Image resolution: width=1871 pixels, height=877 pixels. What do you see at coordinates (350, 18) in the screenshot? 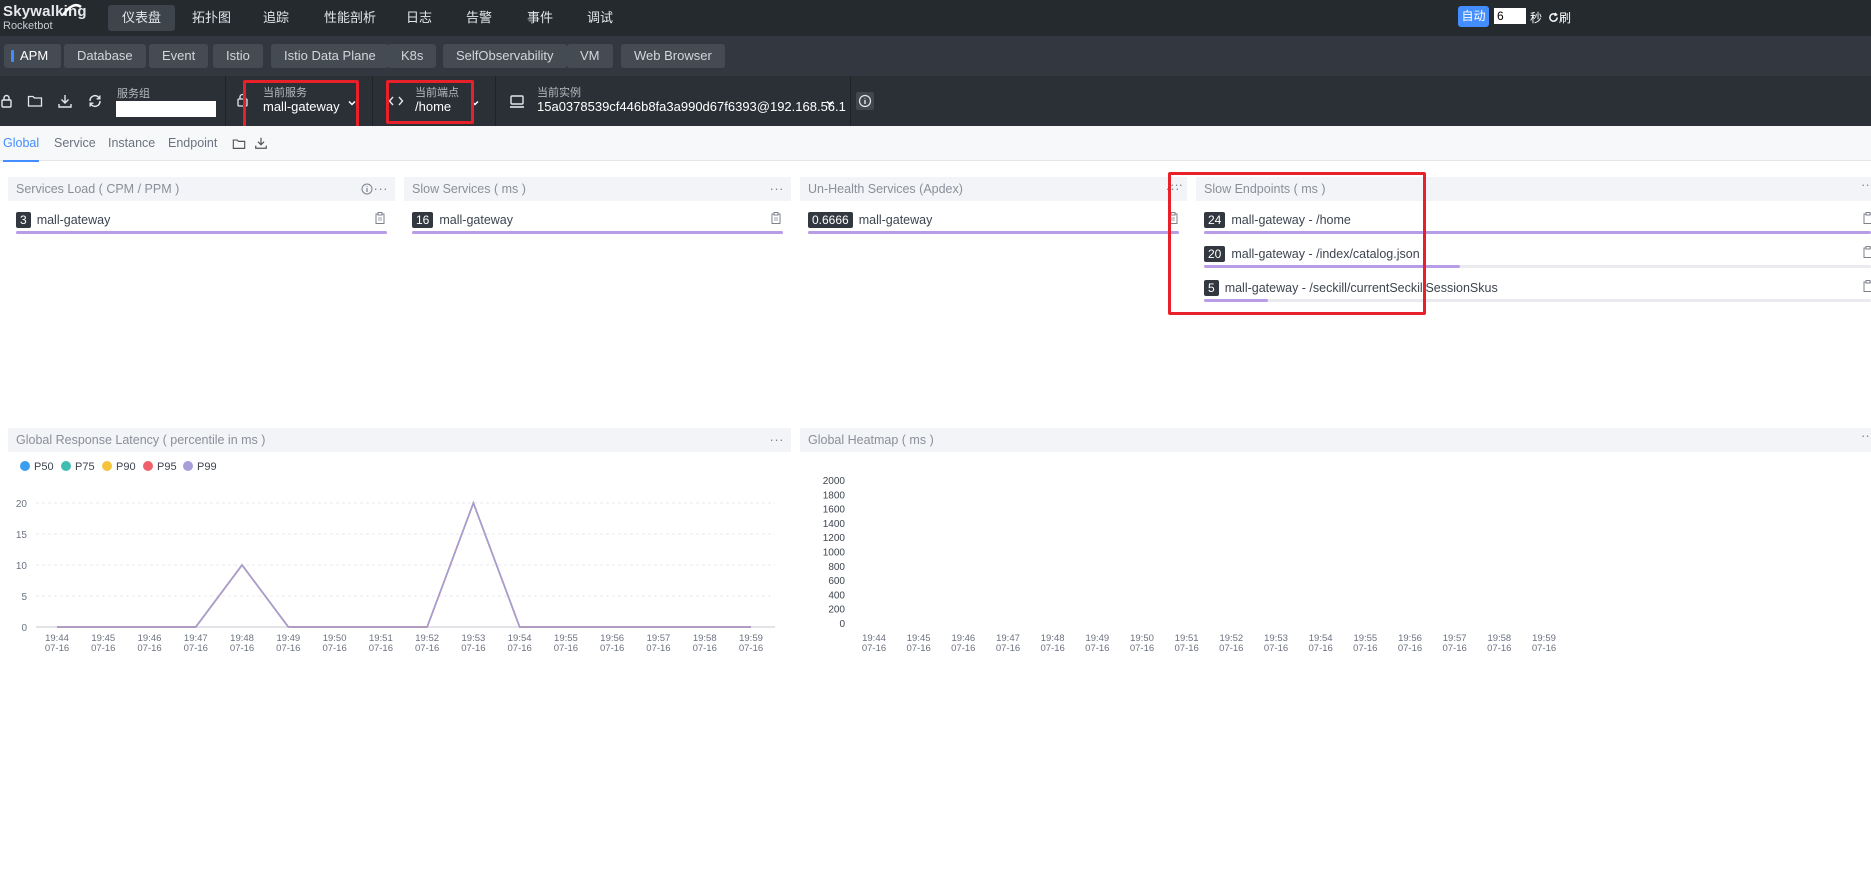
I see `nav-profiling: 性能剖析` at bounding box center [350, 18].